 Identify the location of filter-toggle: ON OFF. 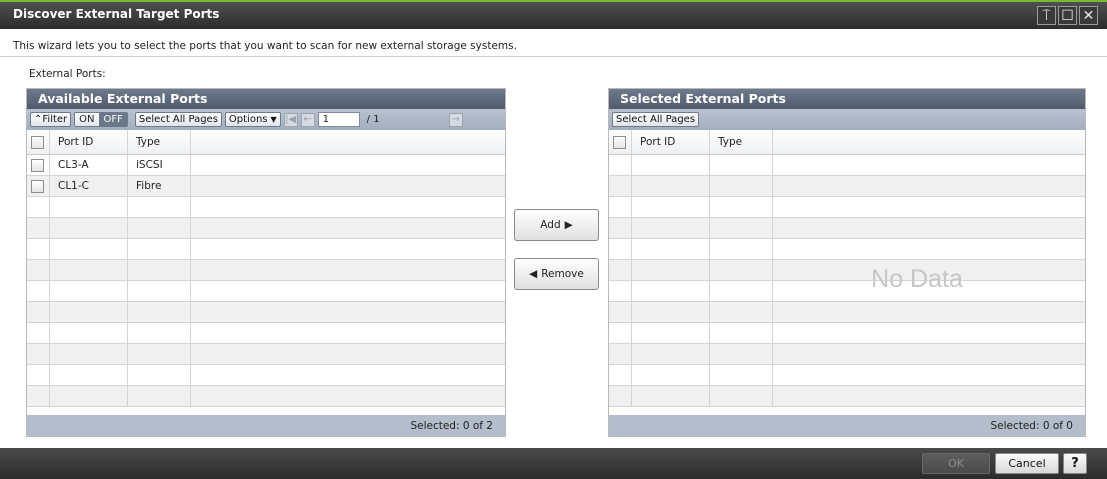
(101, 119).